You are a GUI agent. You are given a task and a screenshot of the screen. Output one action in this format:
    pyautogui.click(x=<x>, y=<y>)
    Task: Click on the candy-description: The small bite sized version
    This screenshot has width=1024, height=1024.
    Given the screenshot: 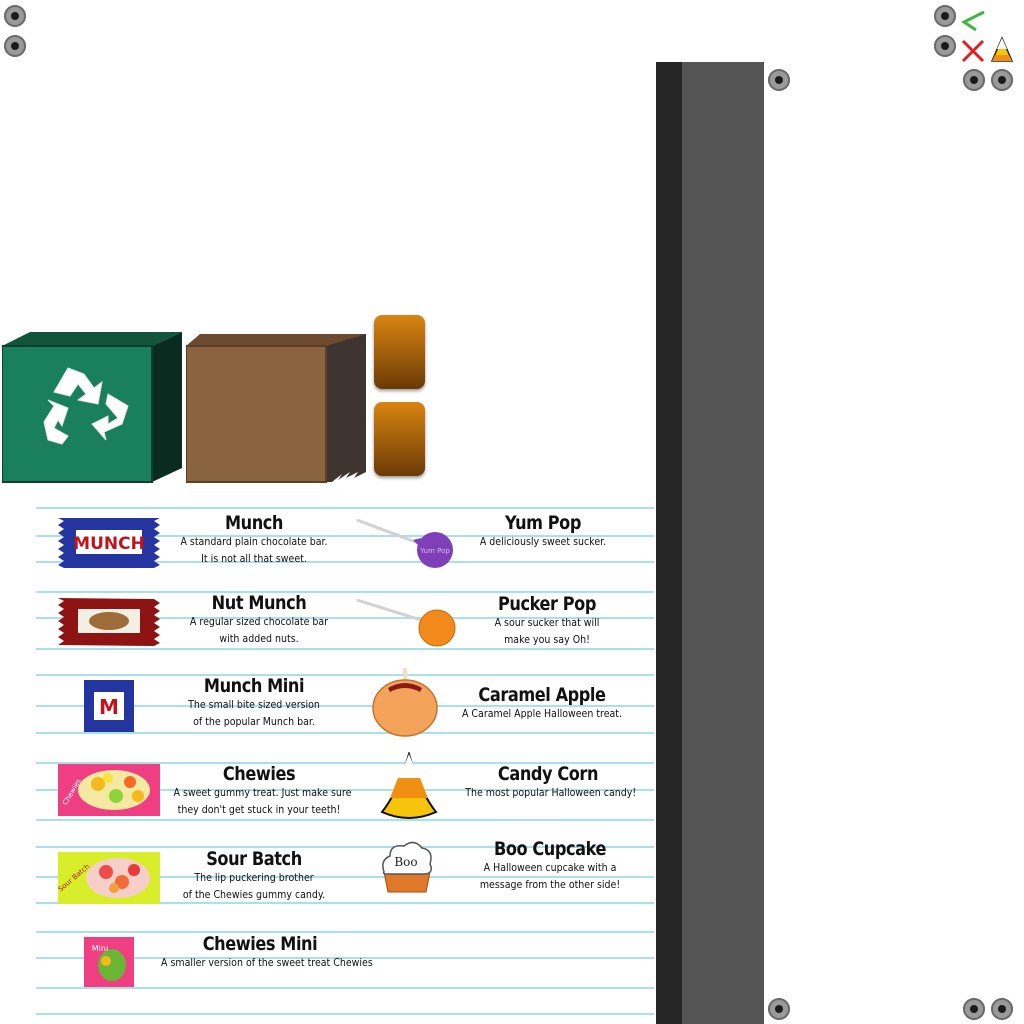 What is the action you would take?
    pyautogui.click(x=254, y=705)
    